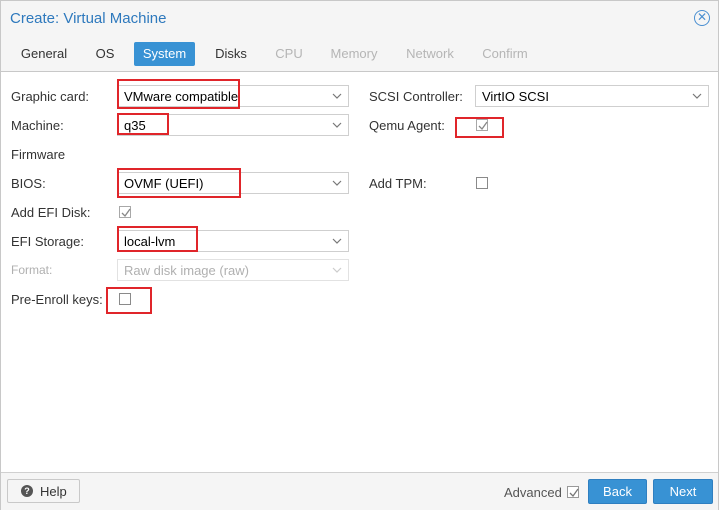 The height and width of the screenshot is (510, 719). I want to click on dialog-title: Create: Virtual Machine, so click(88, 18).